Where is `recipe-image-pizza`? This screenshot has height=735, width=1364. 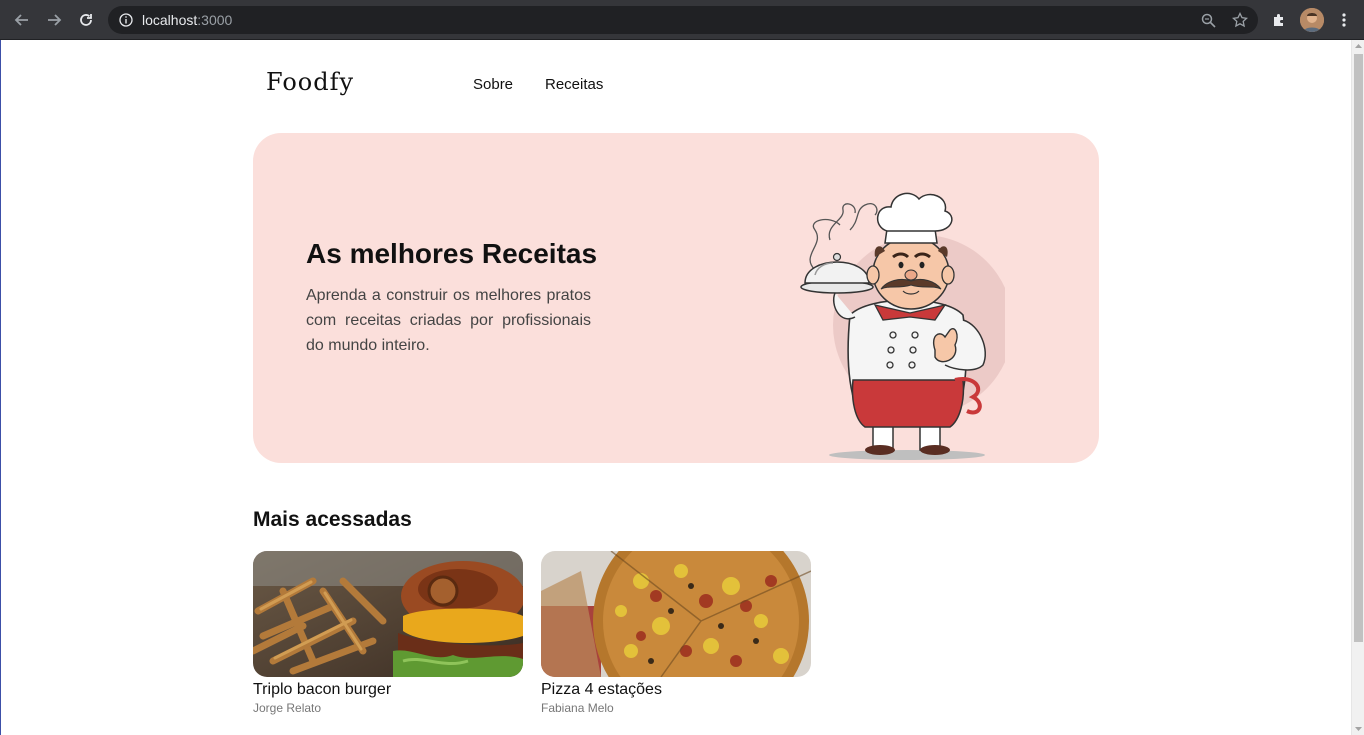 recipe-image-pizza is located at coordinates (676, 614).